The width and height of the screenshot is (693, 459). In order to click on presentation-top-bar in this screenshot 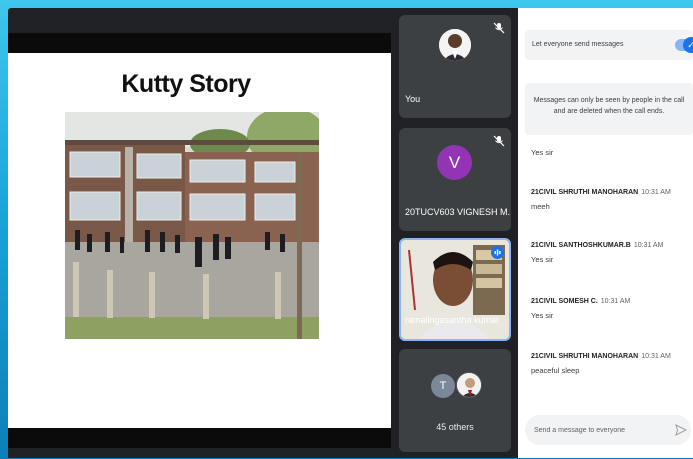, I will do `click(199, 43)`.